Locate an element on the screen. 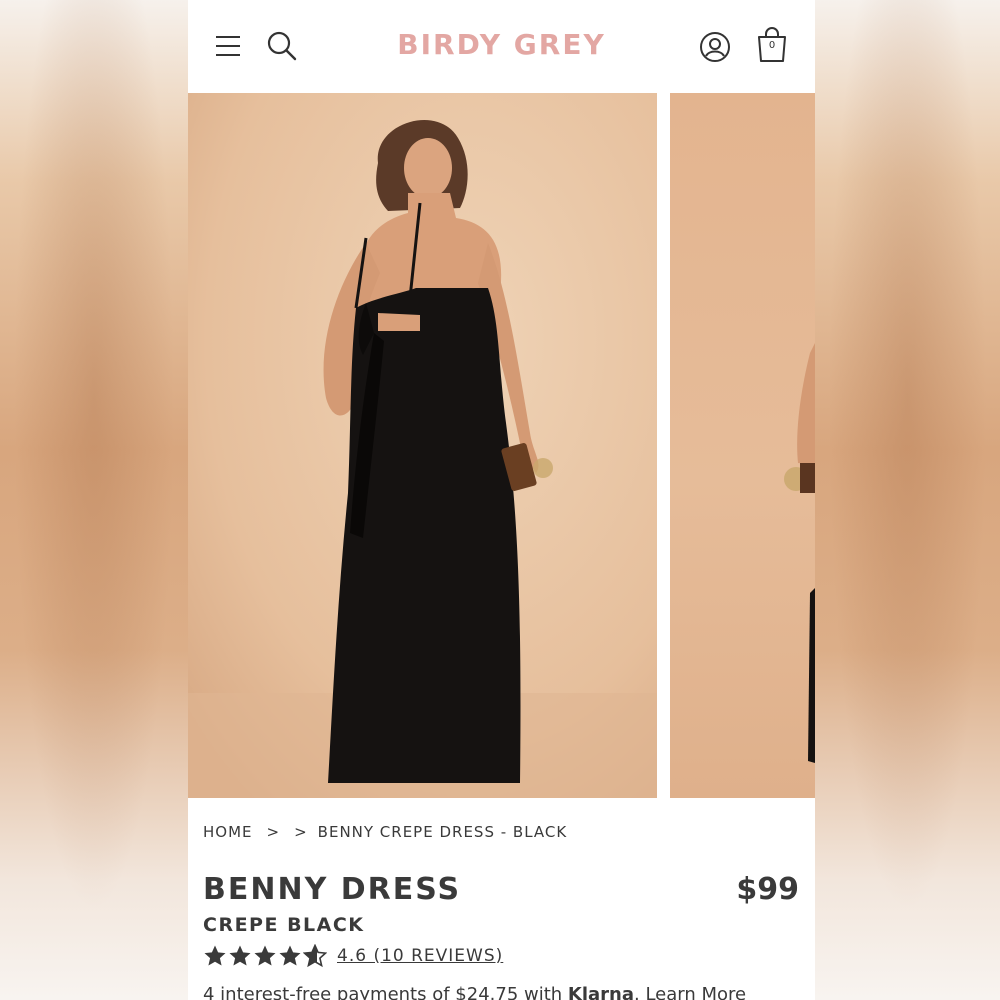 Image resolution: width=1000 pixels, height=1000 pixels. product-subtitle: CREPE BLACK is located at coordinates (284, 925).